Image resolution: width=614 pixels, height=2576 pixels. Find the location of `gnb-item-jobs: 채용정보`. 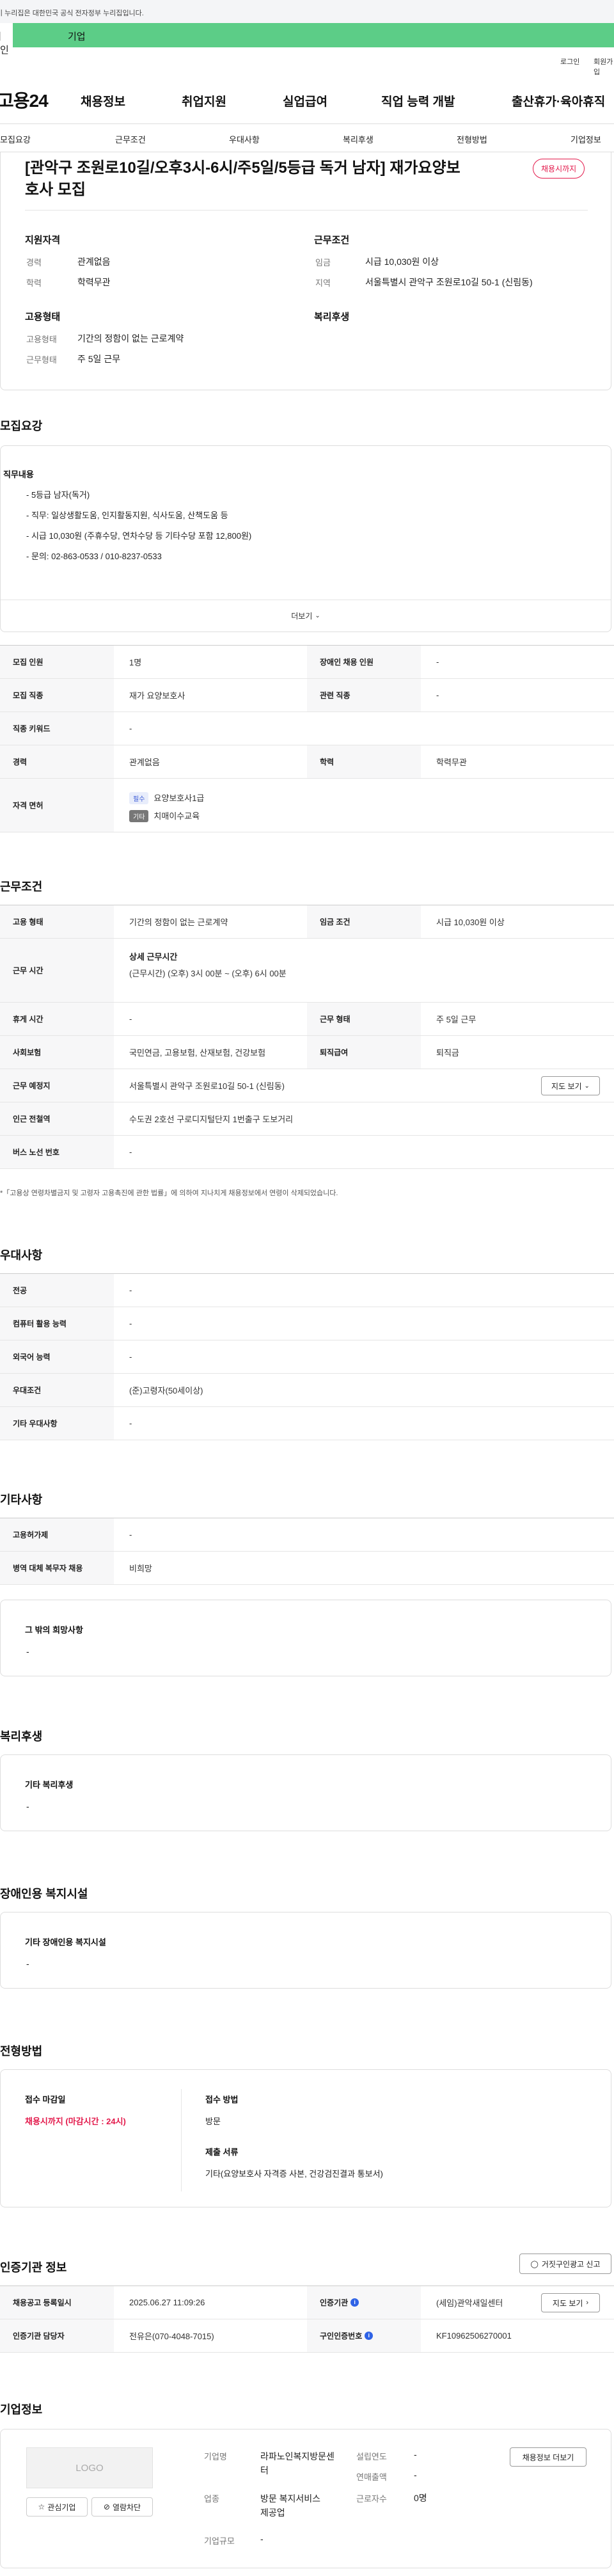

gnb-item-jobs: 채용정보 is located at coordinates (103, 101).